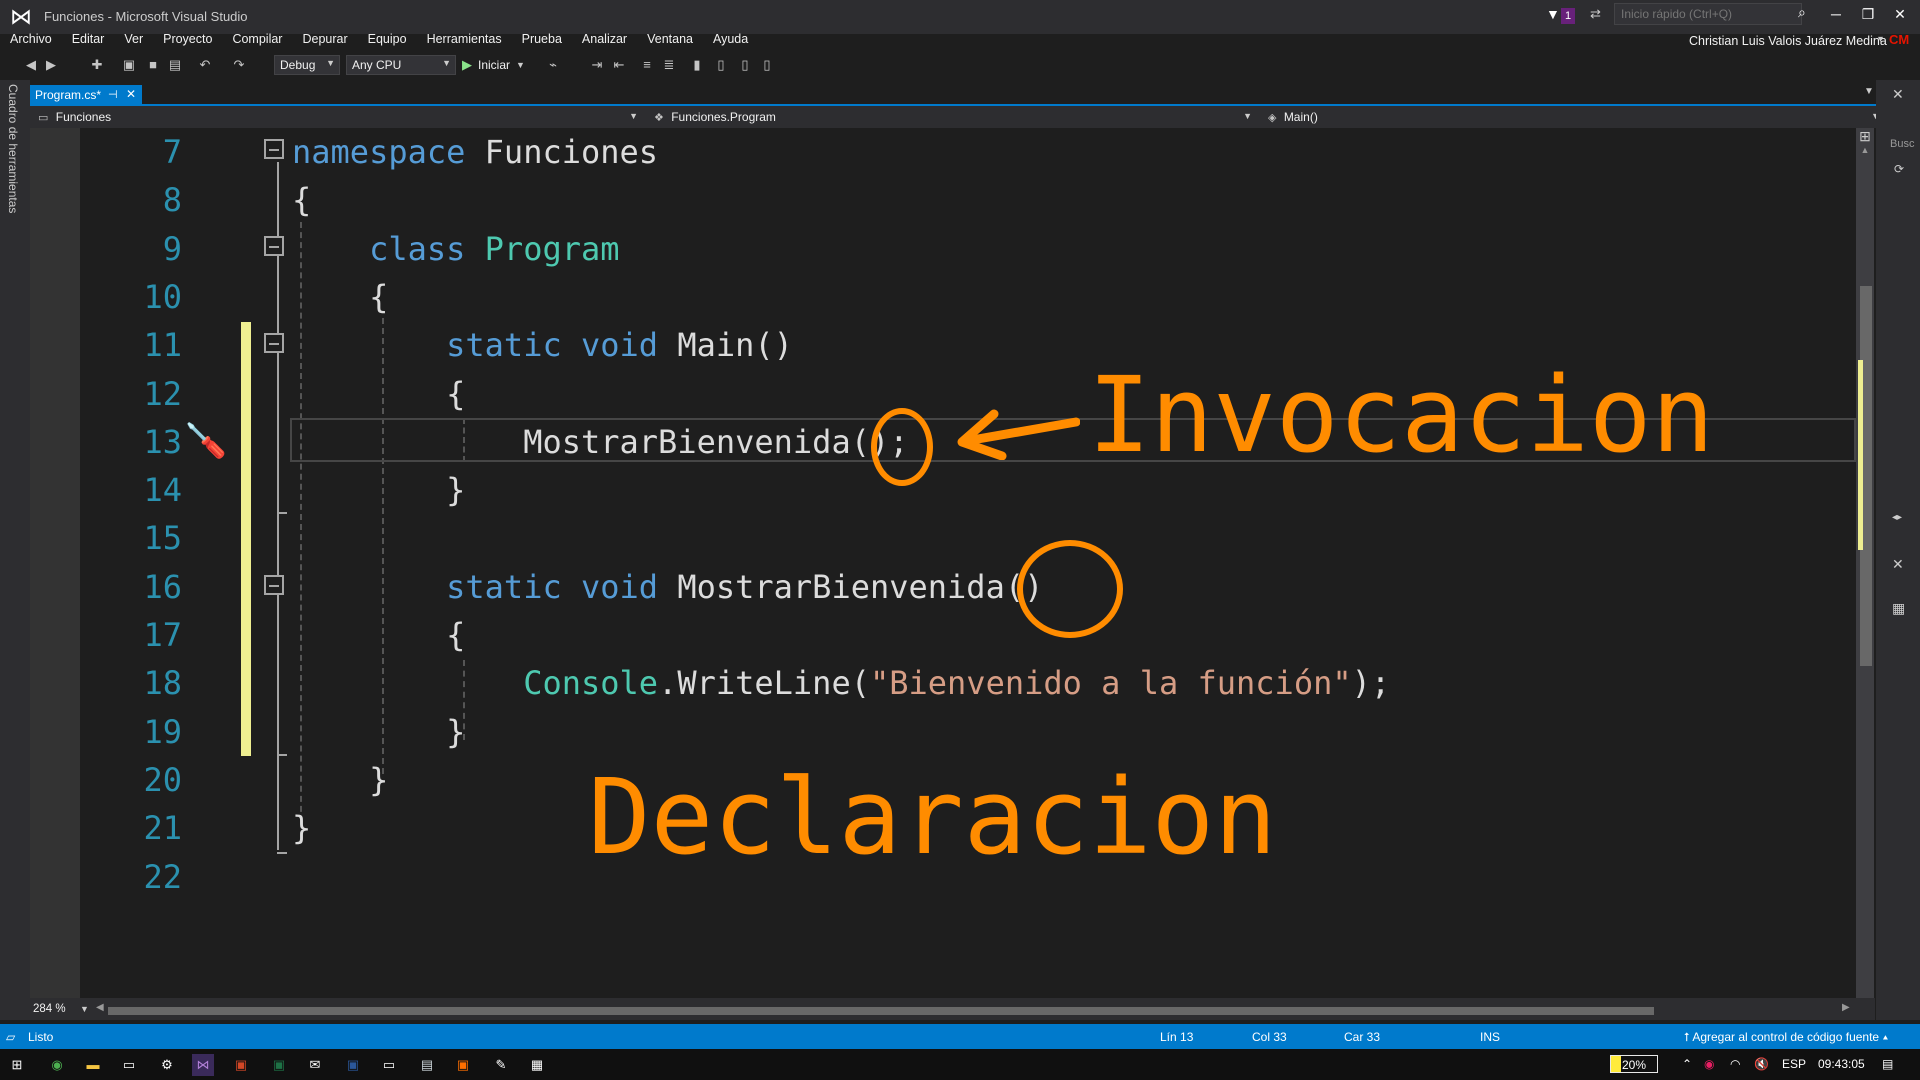 The width and height of the screenshot is (1920, 1080). Describe the element at coordinates (1634, 1064) in the screenshot. I see `battery-indicator: 20%` at that location.